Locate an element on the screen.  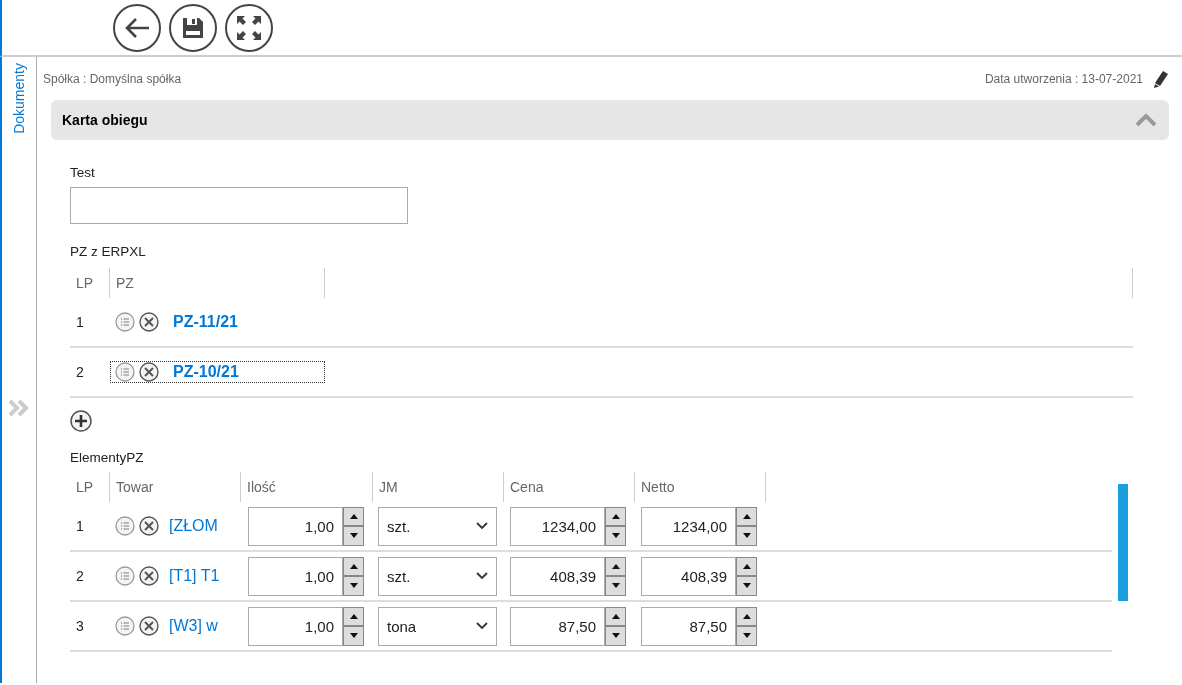
column-header: Ilość is located at coordinates (307, 487).